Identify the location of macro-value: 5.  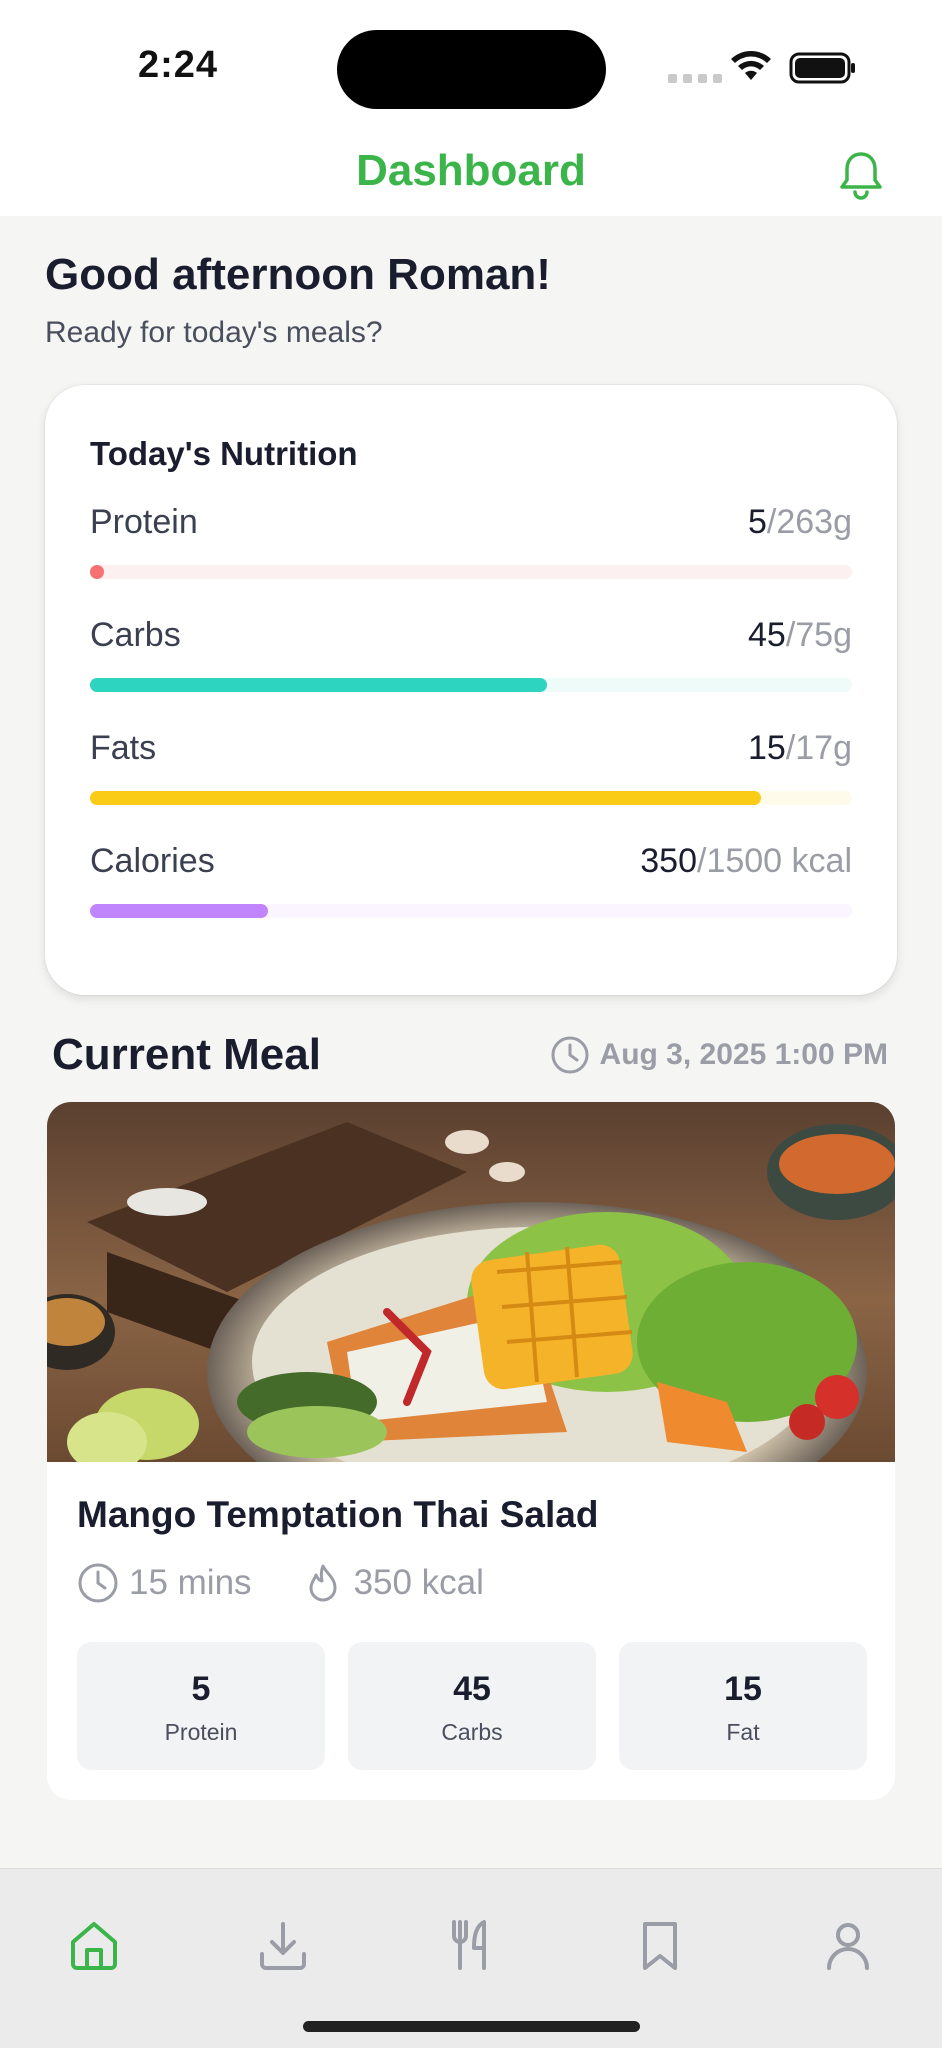
(201, 1689).